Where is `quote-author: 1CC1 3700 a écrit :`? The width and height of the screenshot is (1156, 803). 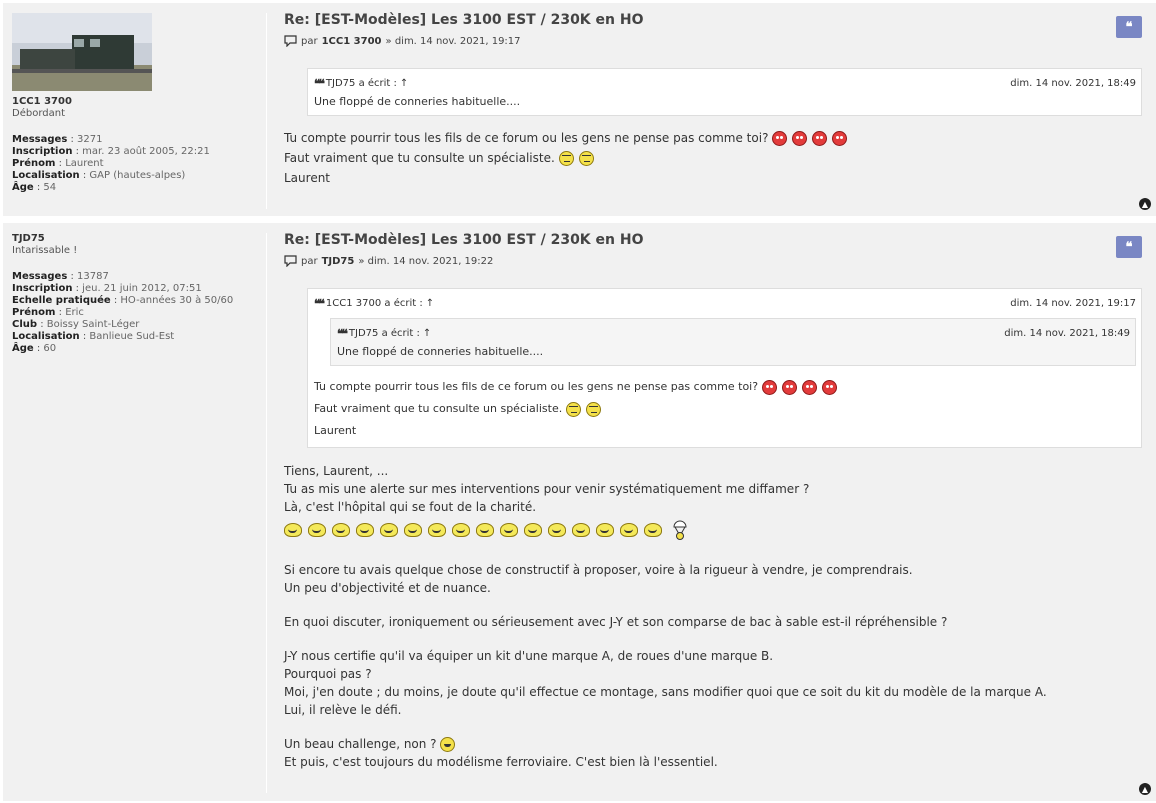
quote-author: 1CC1 3700 a écrit : is located at coordinates (374, 304).